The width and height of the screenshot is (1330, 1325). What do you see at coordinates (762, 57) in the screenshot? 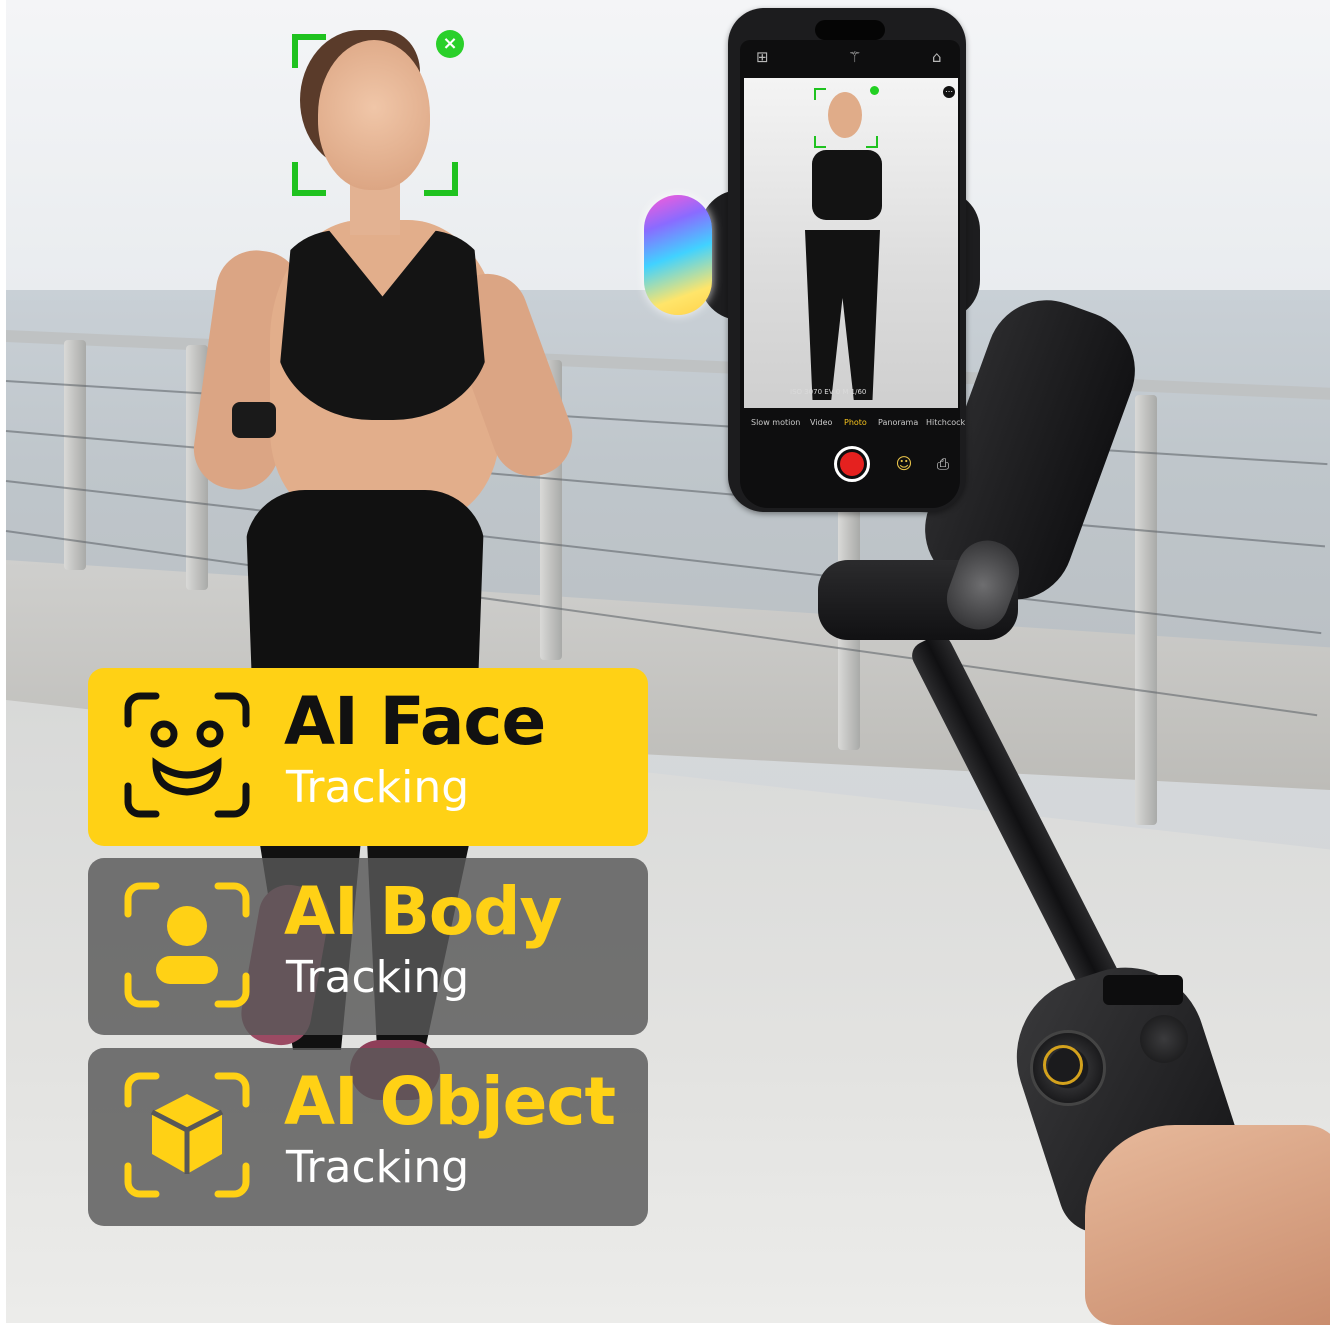
I see `grid-icon: ⊞` at bounding box center [762, 57].